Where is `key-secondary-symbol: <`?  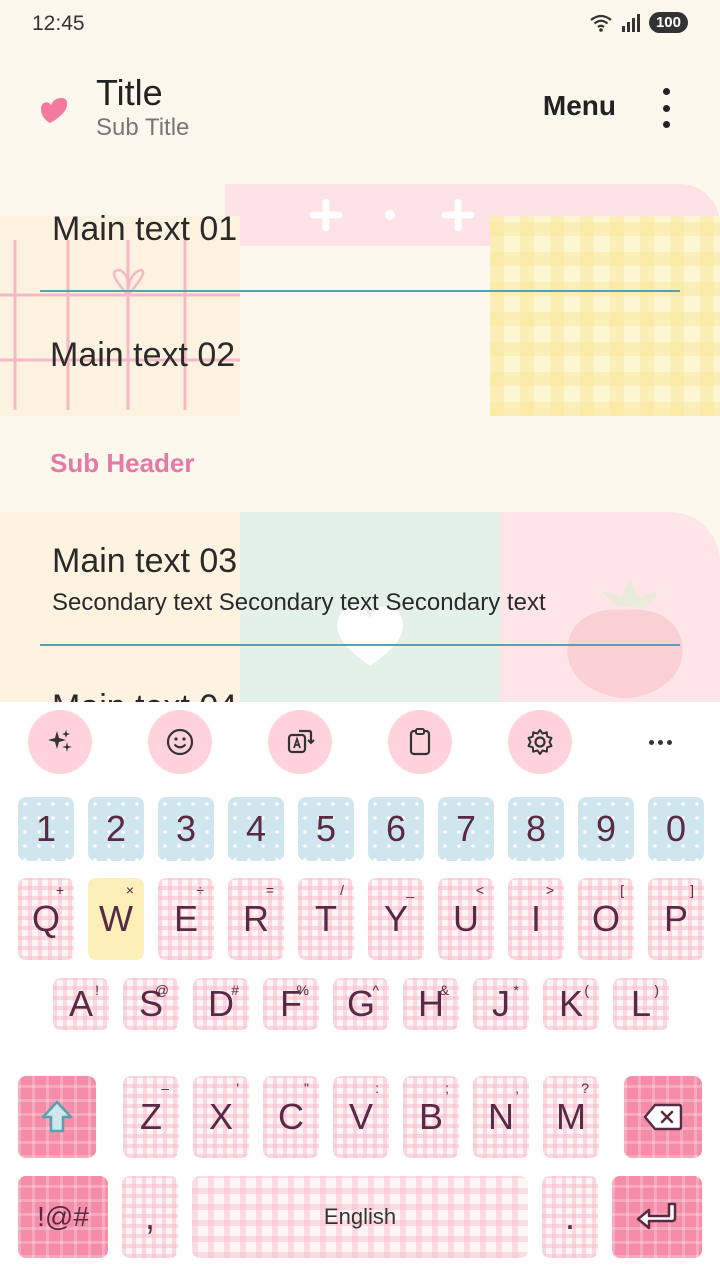 key-secondary-symbol: < is located at coordinates (479, 890).